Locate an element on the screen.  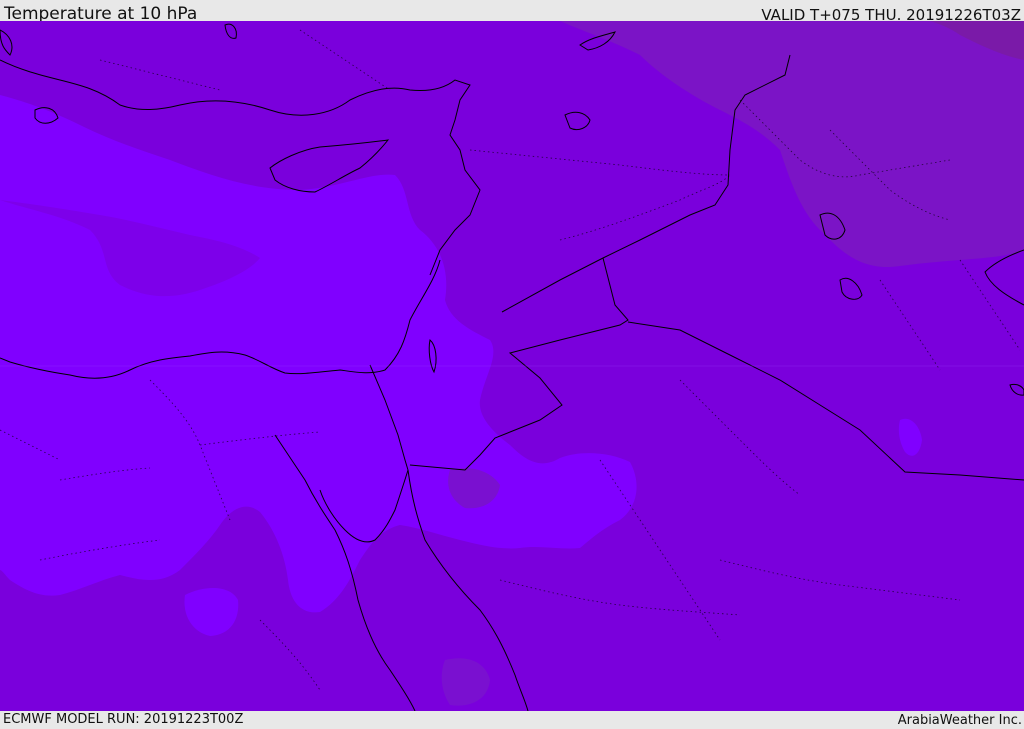
model-run: ECMWF MODEL RUN: 20191223T00Z is located at coordinates (123, 719).